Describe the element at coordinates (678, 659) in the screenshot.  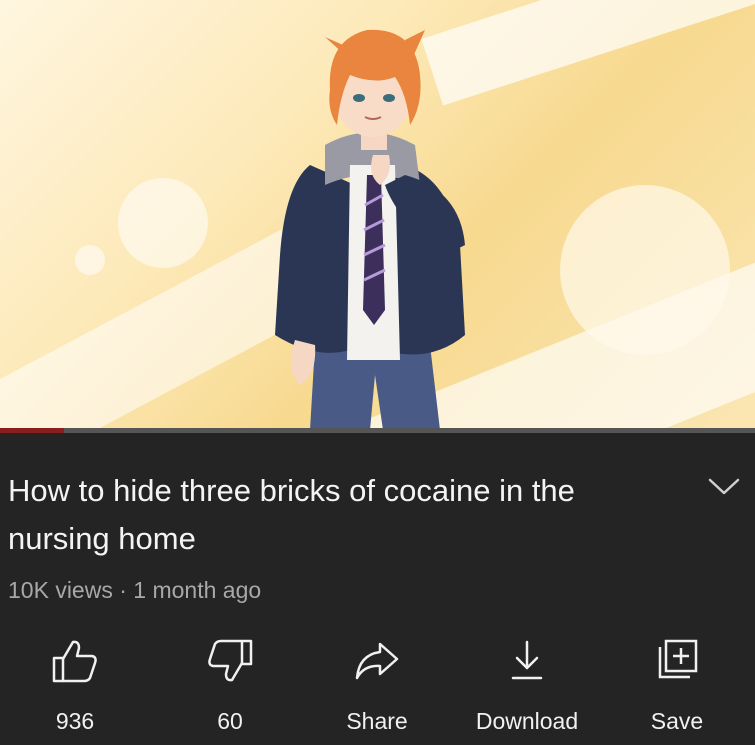
I see `add-to-playlist-icon` at that location.